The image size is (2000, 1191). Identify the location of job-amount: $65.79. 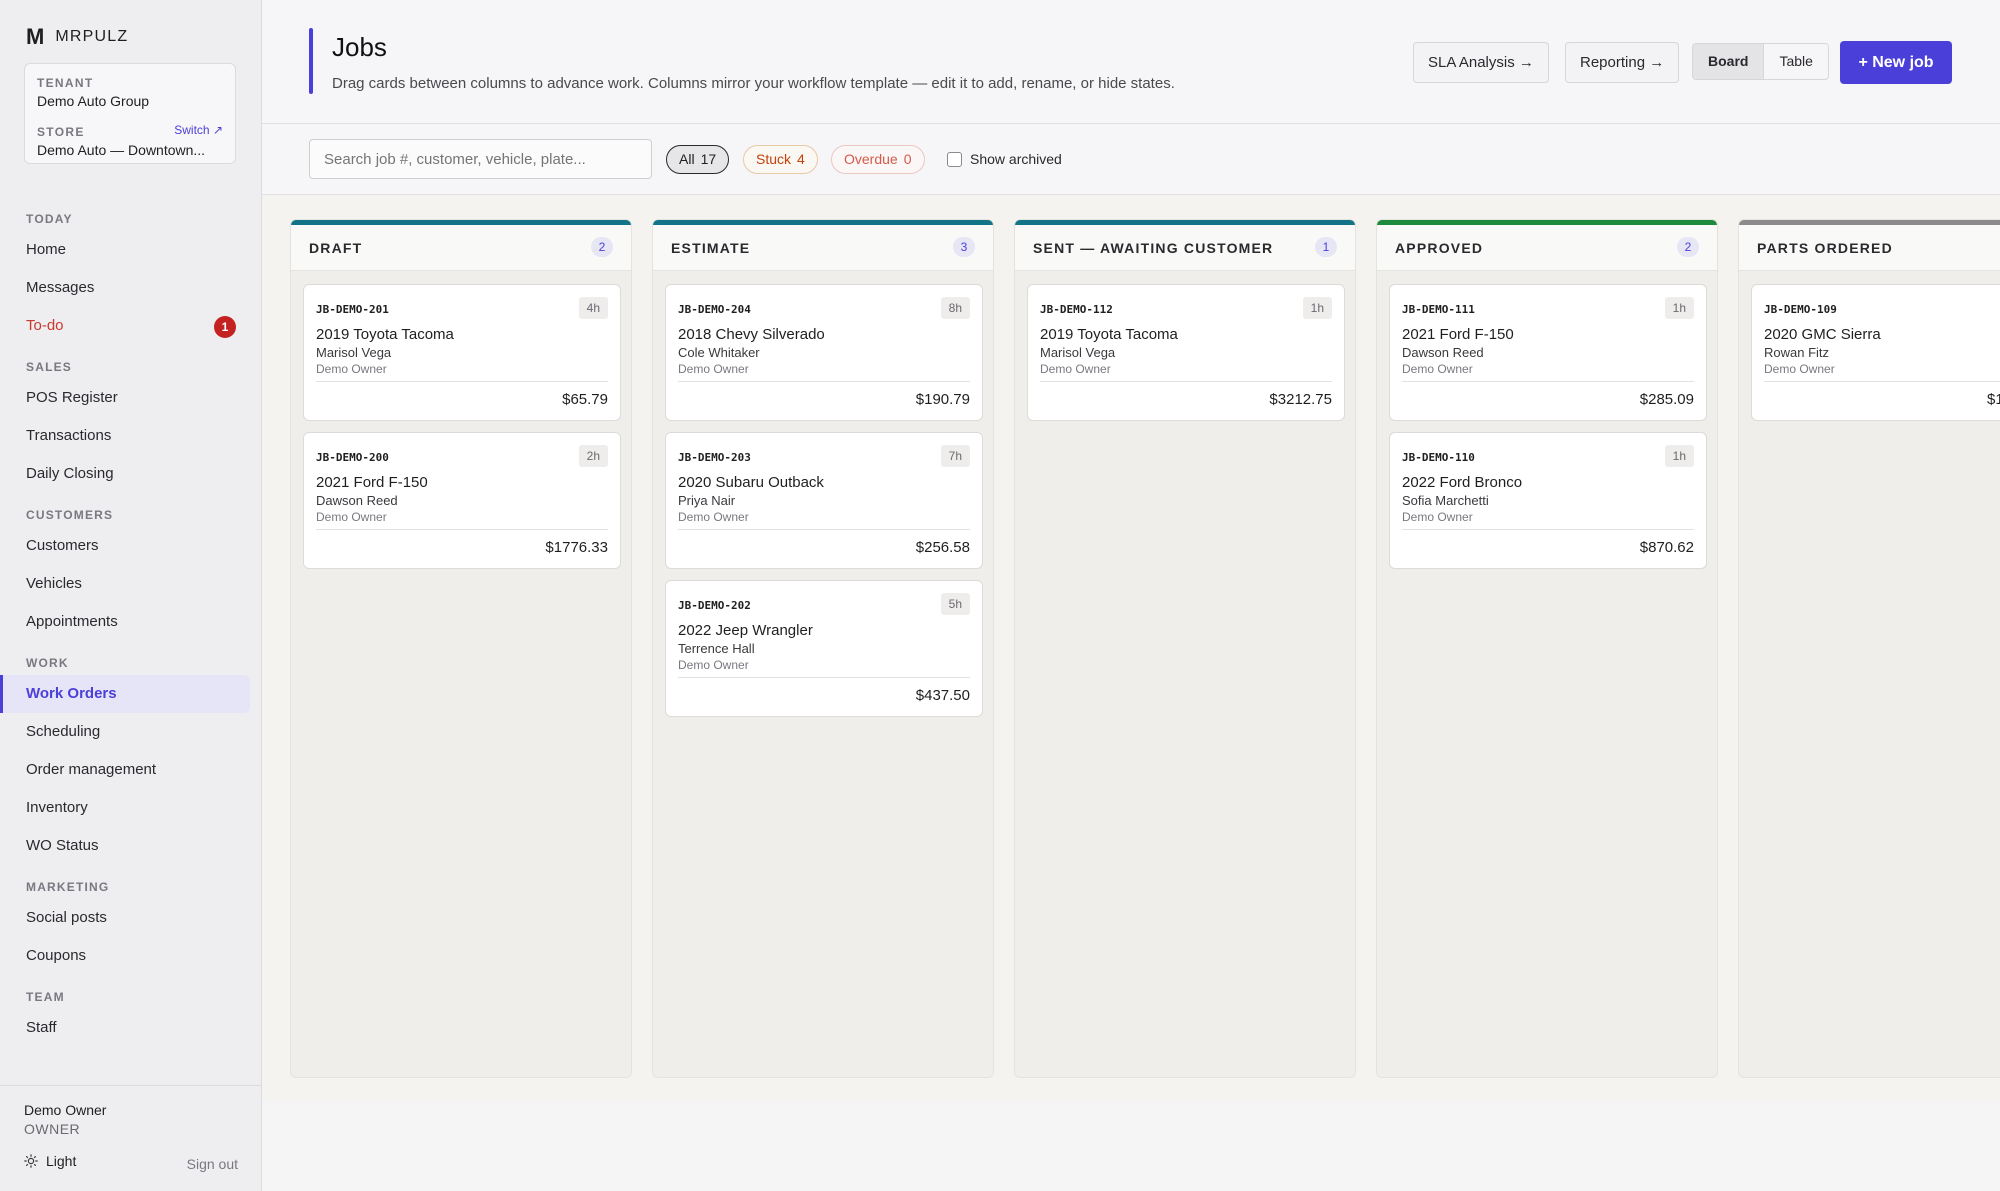
(585, 399).